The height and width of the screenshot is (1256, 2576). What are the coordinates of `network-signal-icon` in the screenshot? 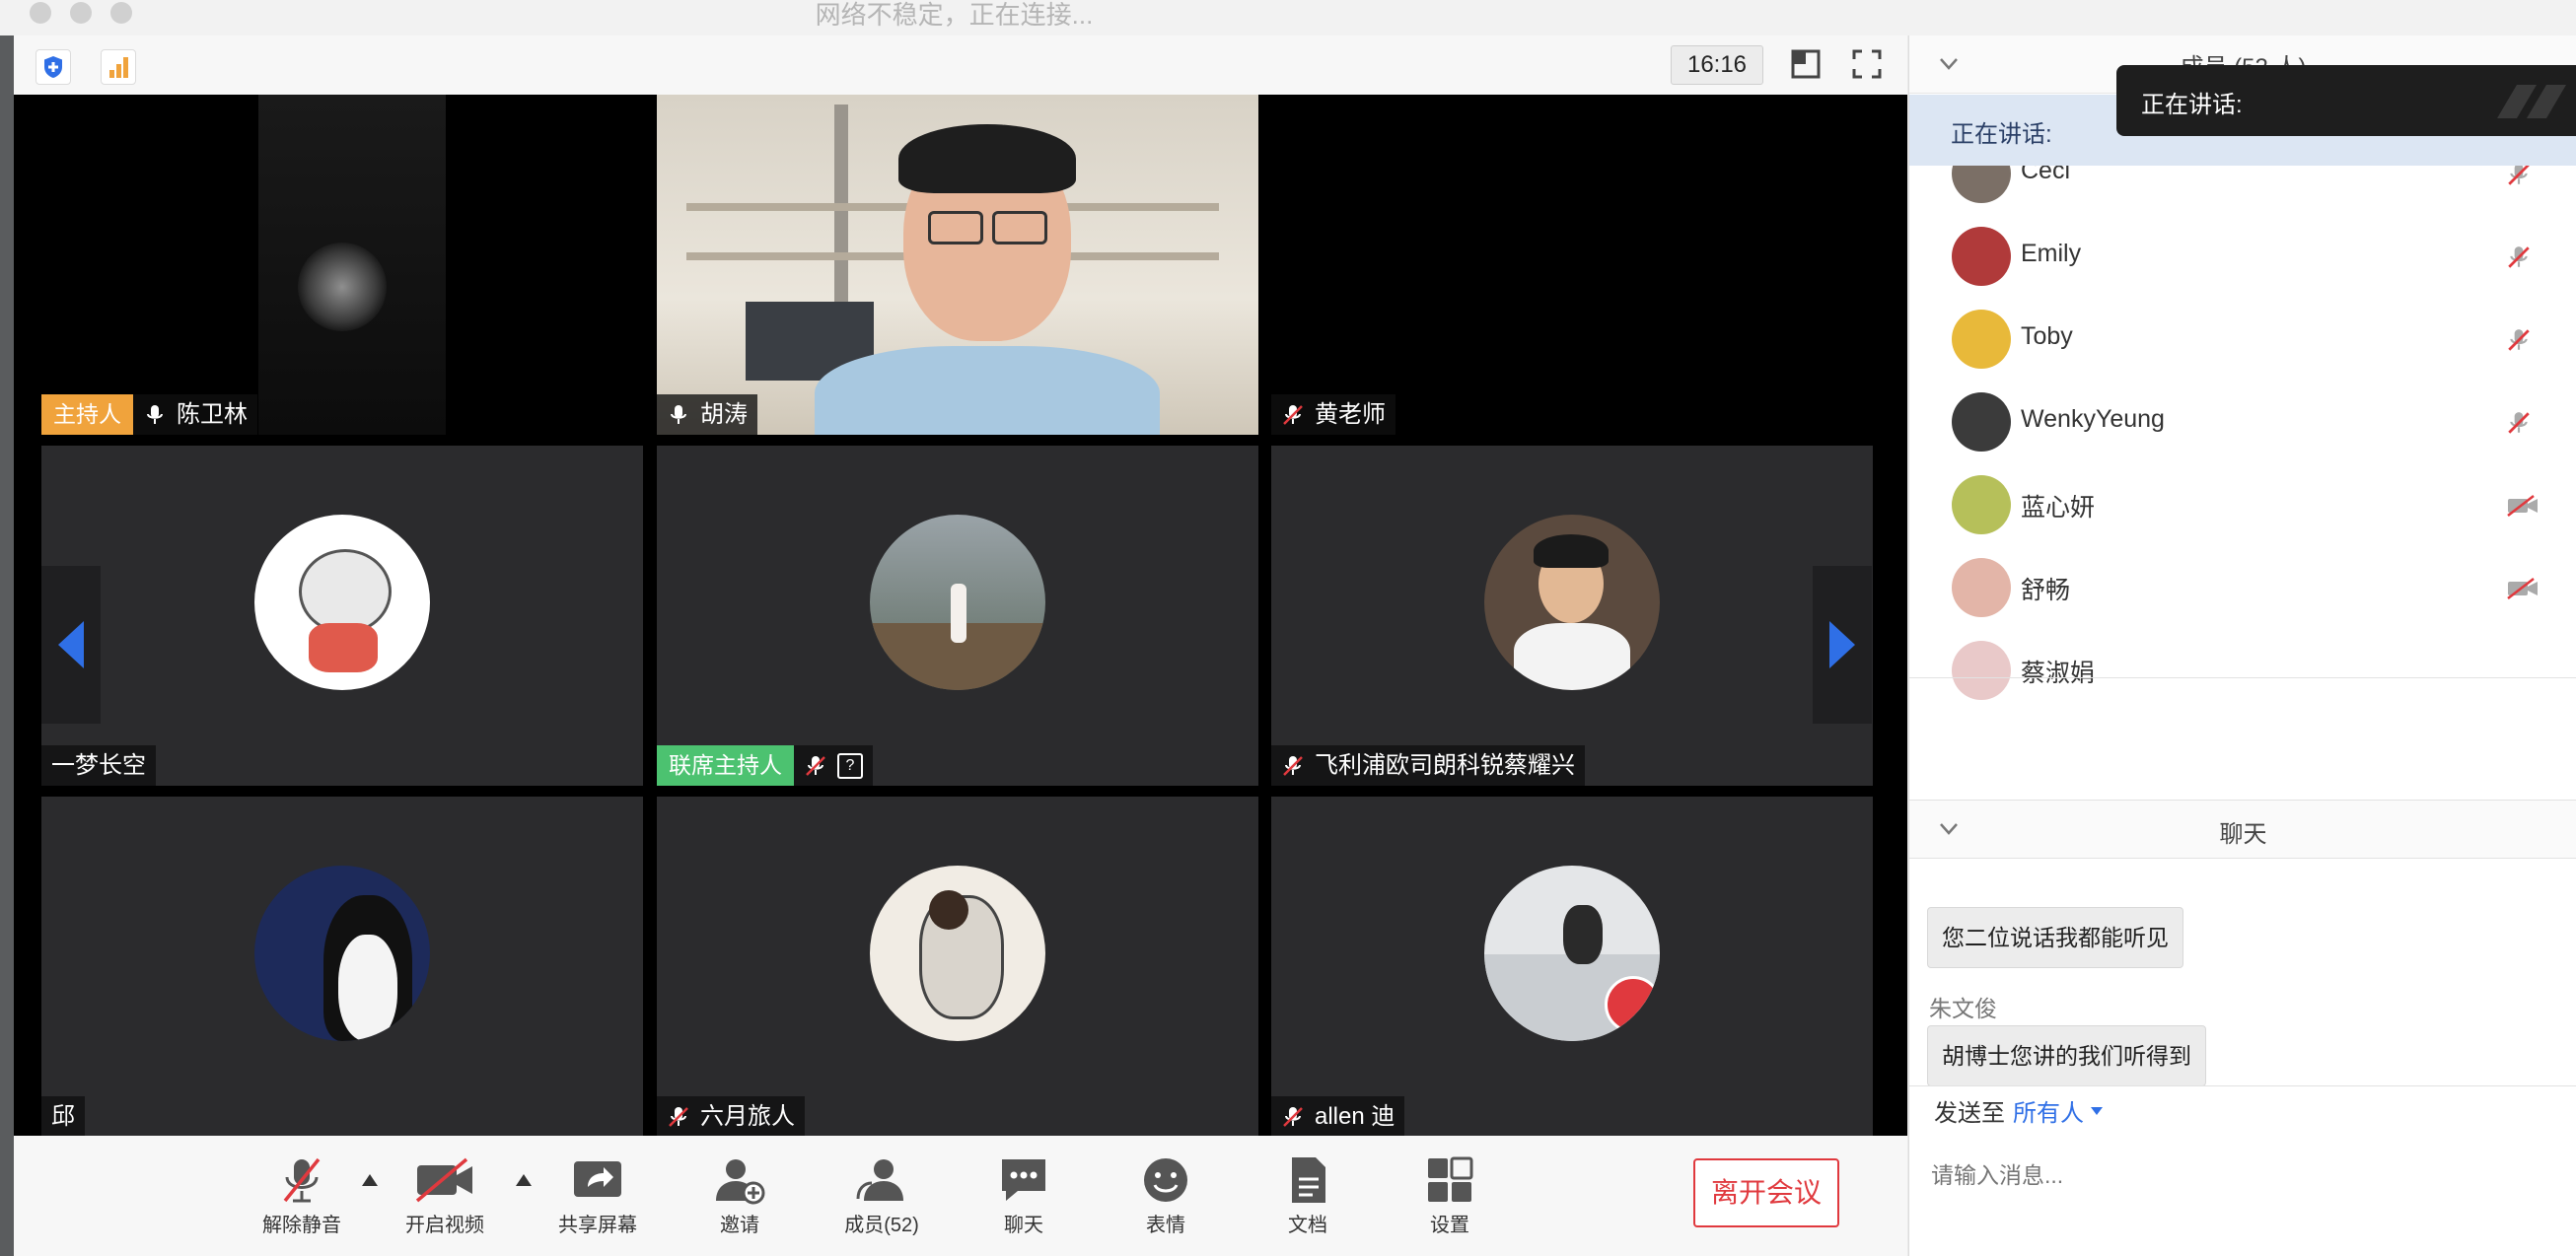 It's located at (118, 67).